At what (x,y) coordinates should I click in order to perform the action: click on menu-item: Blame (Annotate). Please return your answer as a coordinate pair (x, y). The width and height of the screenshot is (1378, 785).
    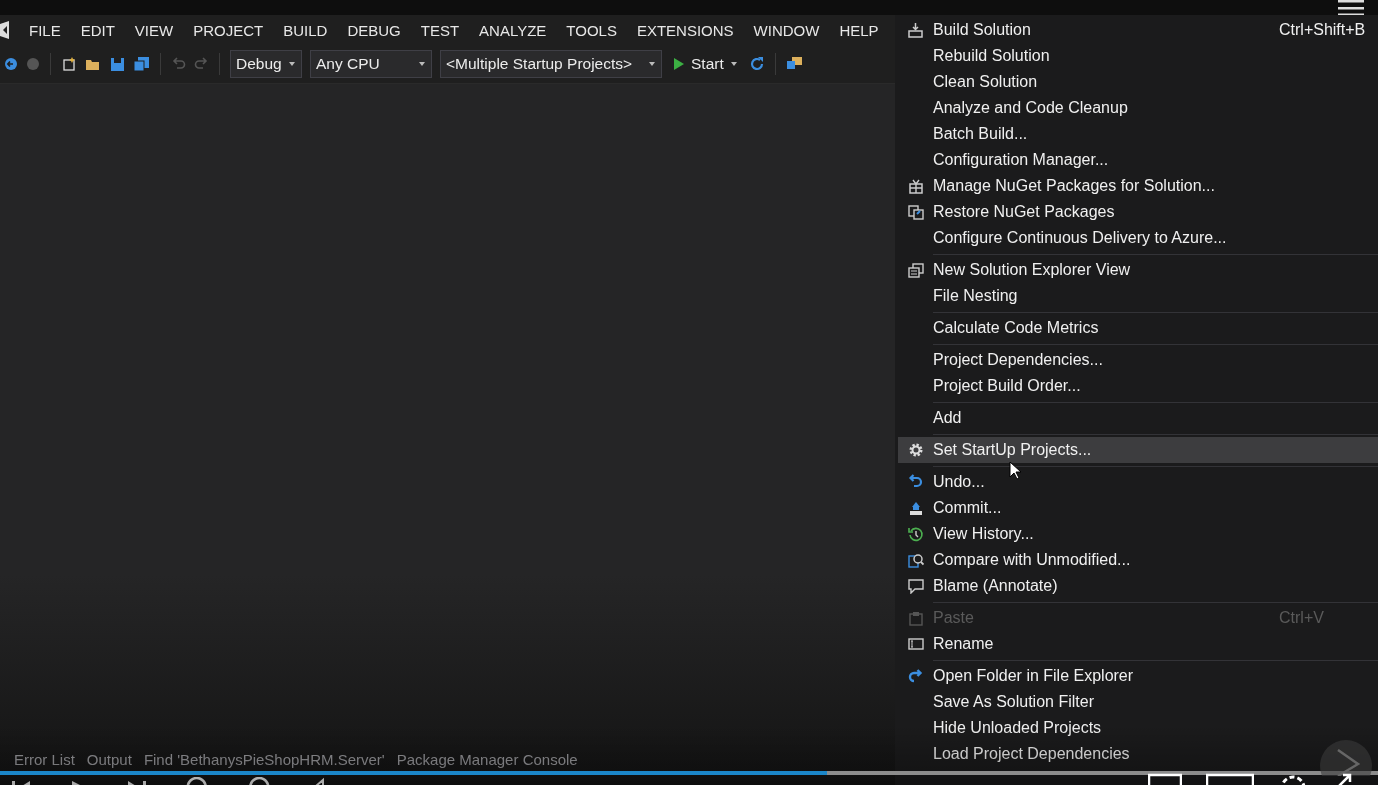
    Looking at the image, I should click on (1138, 586).